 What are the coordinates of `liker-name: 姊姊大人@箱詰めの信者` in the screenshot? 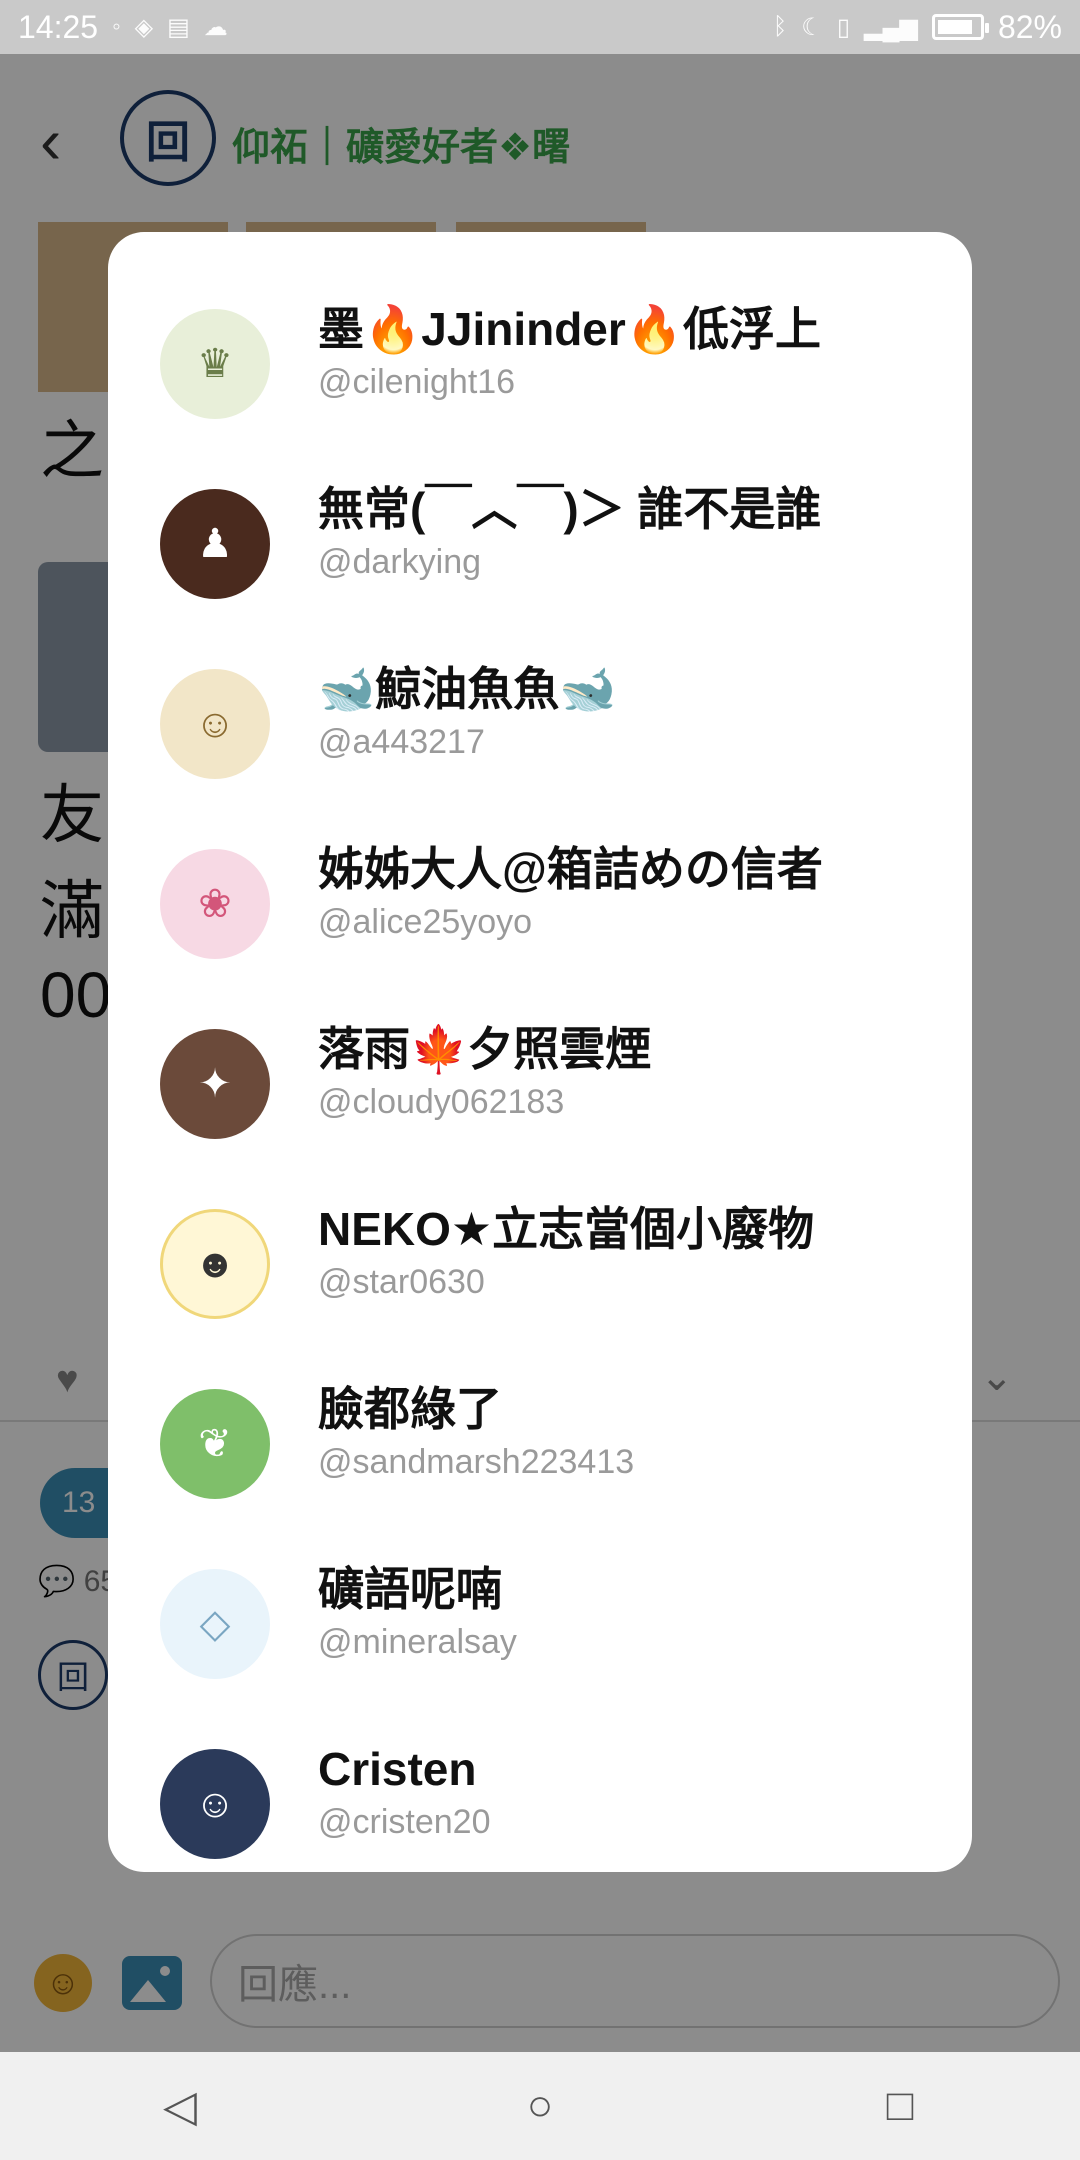 It's located at (570, 869).